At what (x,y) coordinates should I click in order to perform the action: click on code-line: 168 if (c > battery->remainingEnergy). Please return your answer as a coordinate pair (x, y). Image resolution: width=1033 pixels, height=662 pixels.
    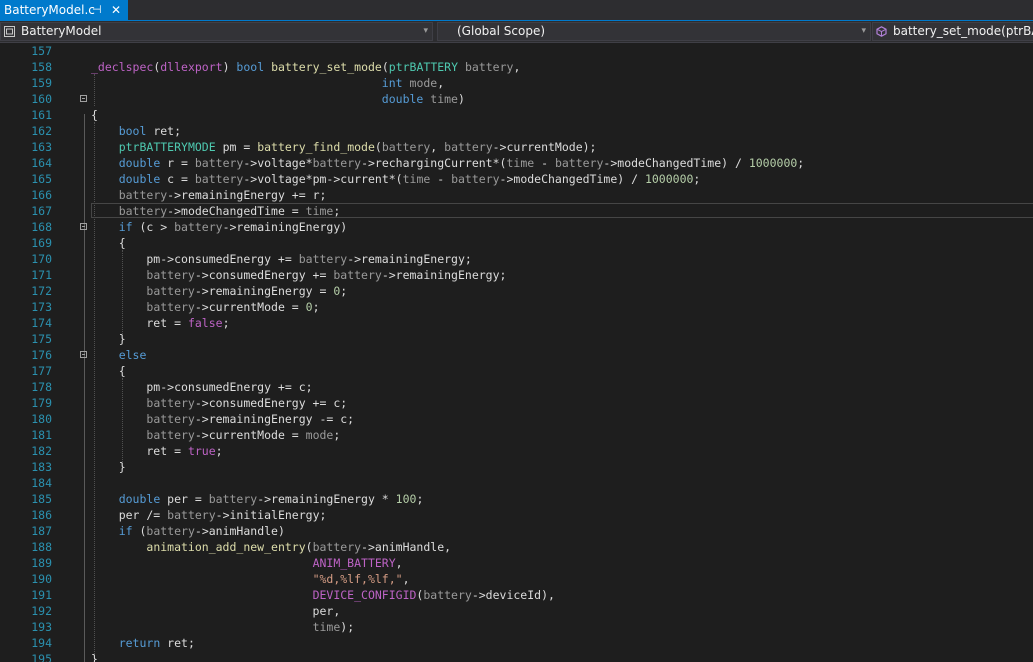
    Looking at the image, I should click on (516, 227).